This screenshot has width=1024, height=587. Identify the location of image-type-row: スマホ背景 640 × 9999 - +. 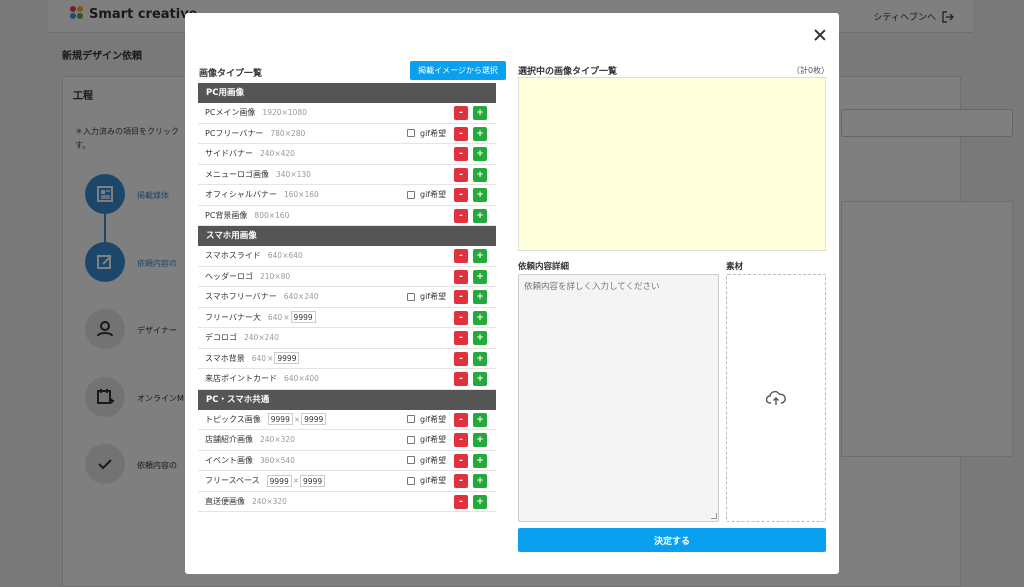
(347, 359).